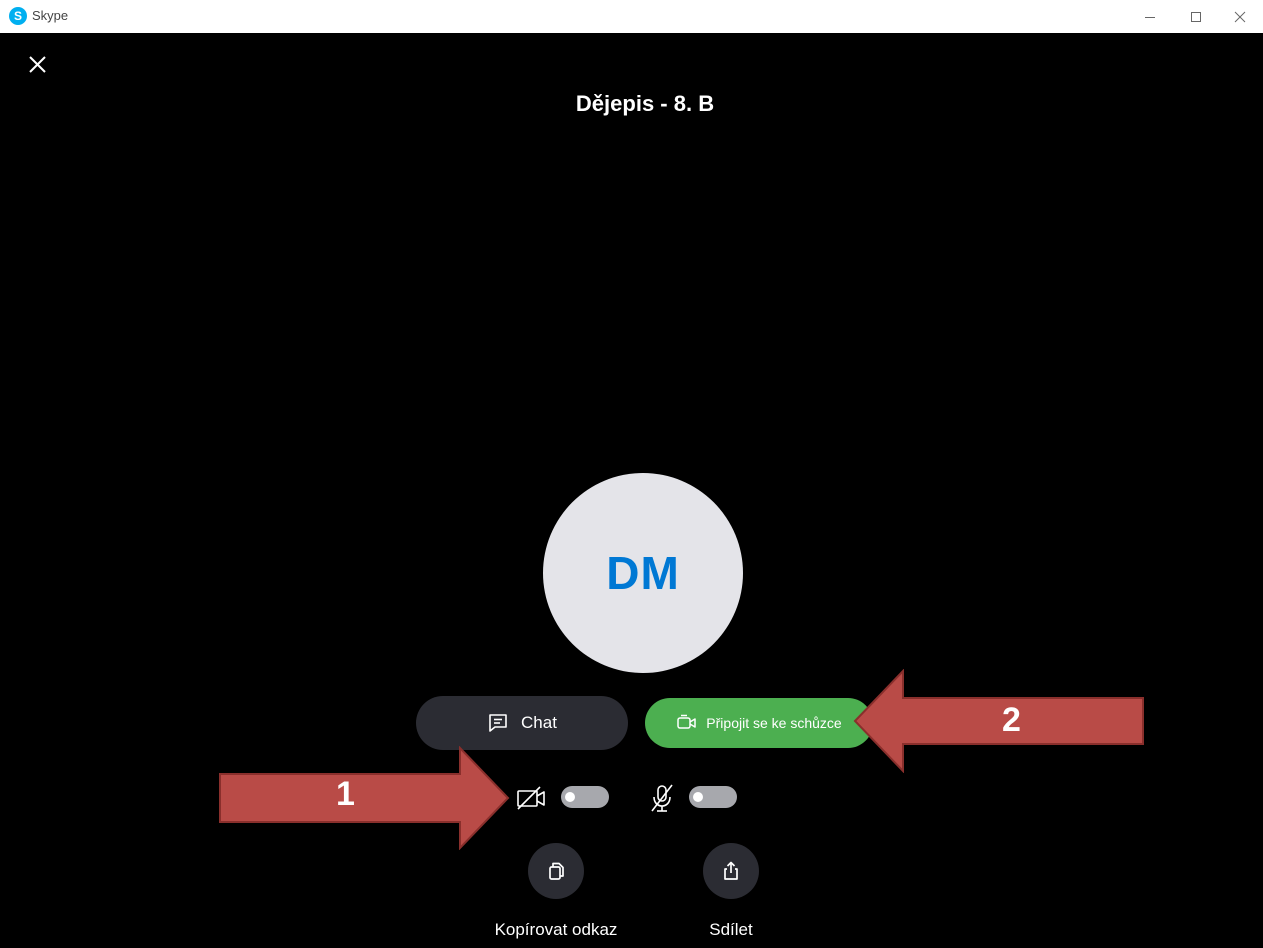  What do you see at coordinates (50, 15) in the screenshot?
I see `app-title: Skype` at bounding box center [50, 15].